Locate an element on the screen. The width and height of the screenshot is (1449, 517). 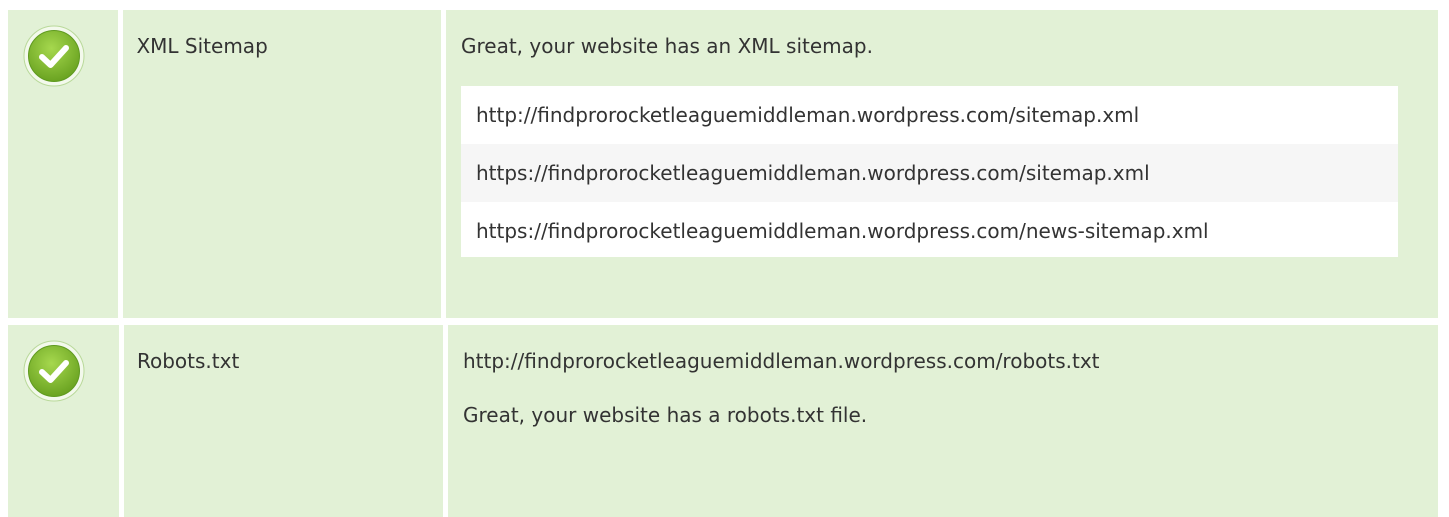
check-label-cell: XML Sitemap is located at coordinates (282, 164).